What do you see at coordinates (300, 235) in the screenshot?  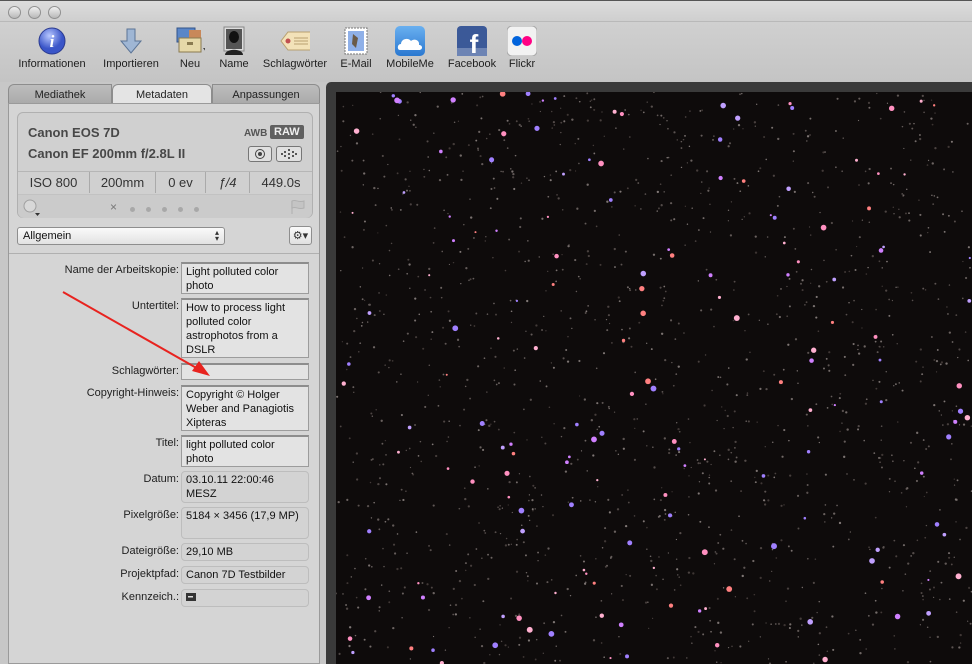 I see `action-menu-button: ⚙▾` at bounding box center [300, 235].